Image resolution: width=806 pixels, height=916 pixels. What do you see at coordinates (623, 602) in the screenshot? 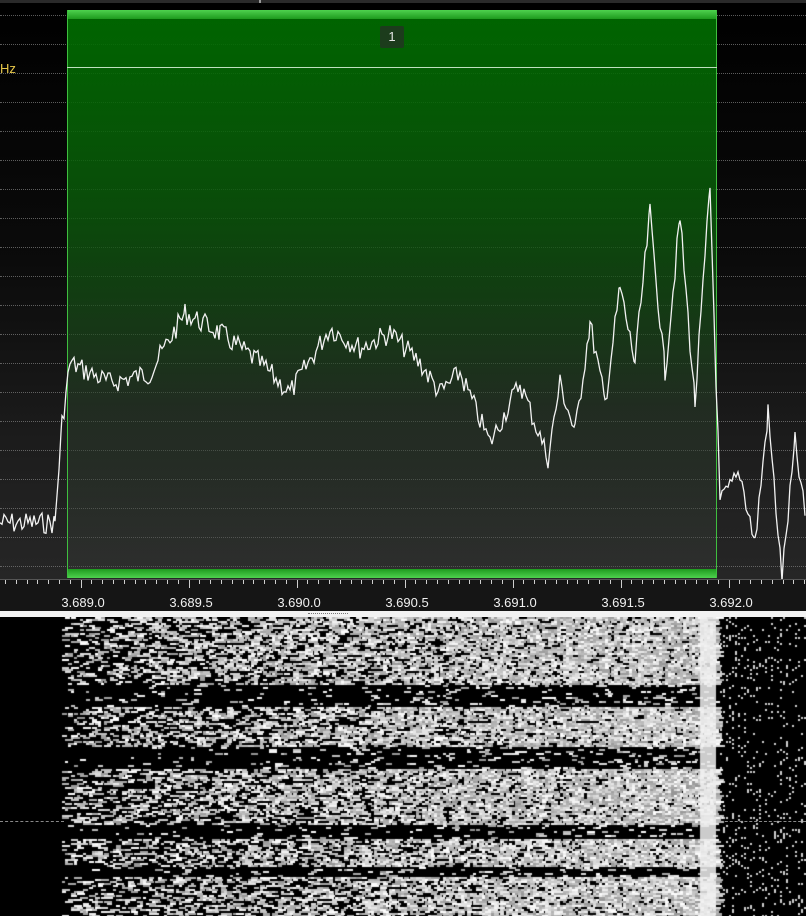
I see `axis-label-5: 3.691.5` at bounding box center [623, 602].